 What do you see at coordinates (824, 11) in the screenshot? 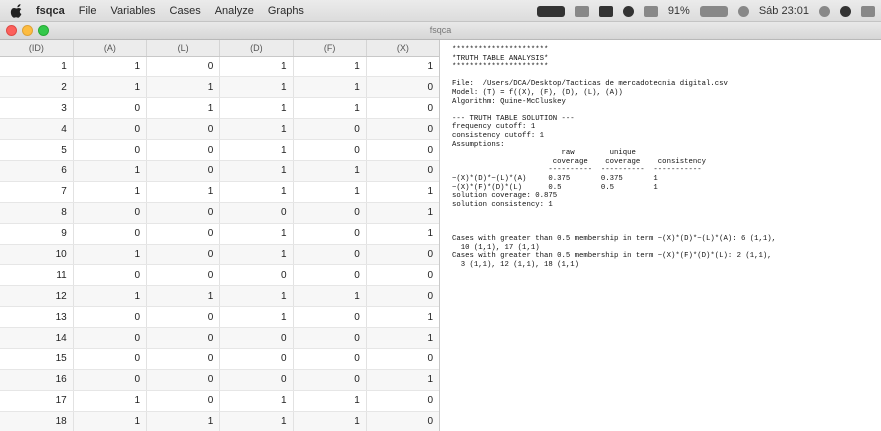
I see `spotlight-search-icon` at bounding box center [824, 11].